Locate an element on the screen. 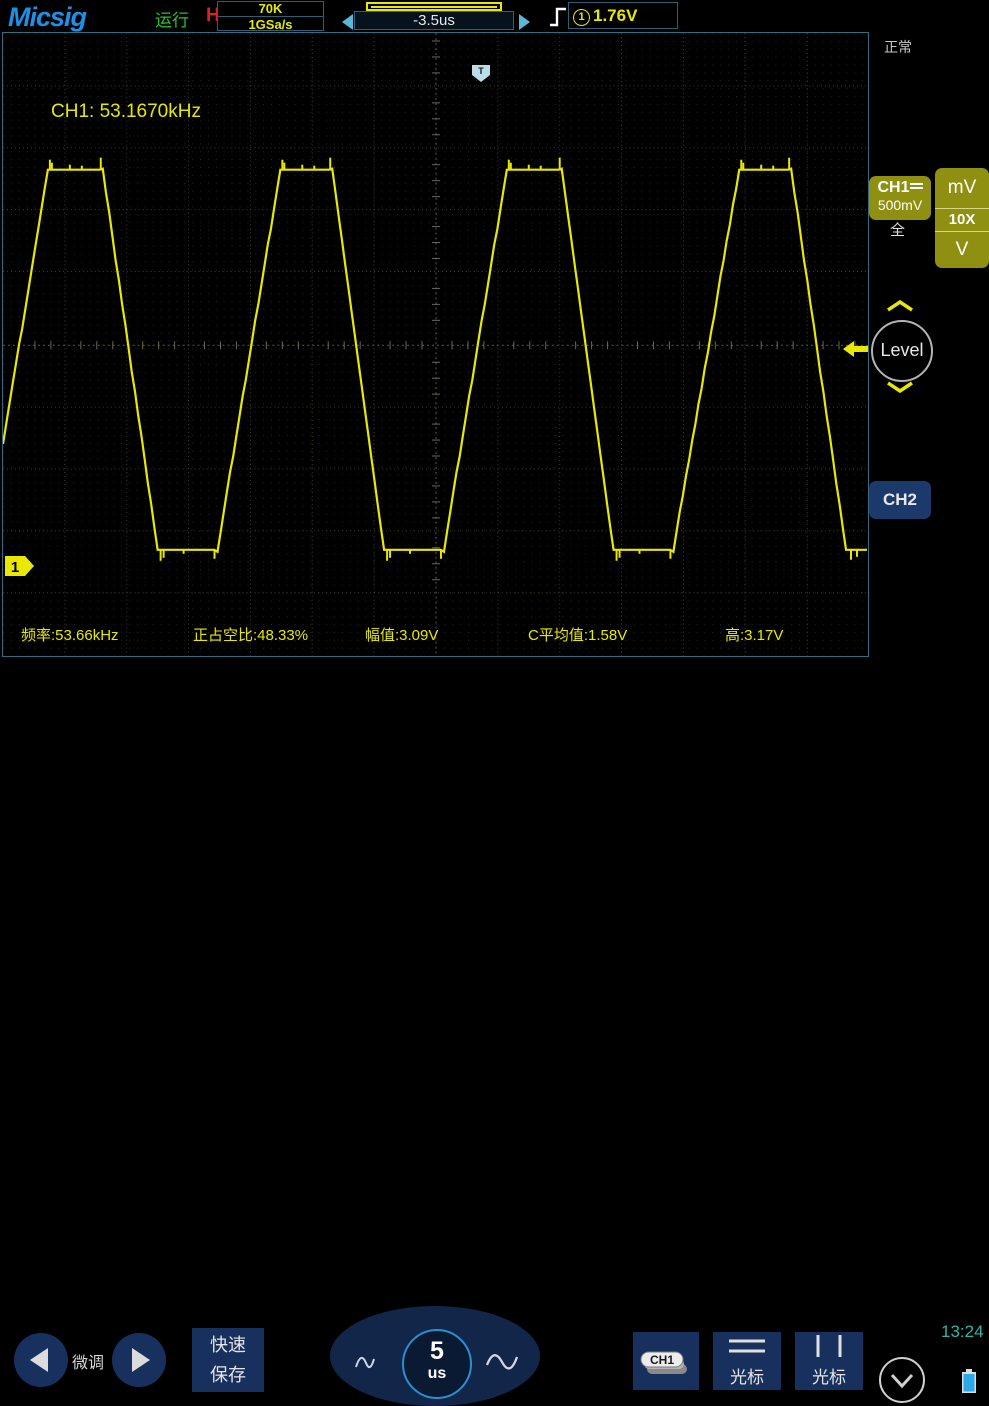  timebase-offset-control: -3.5us is located at coordinates (435, 16).